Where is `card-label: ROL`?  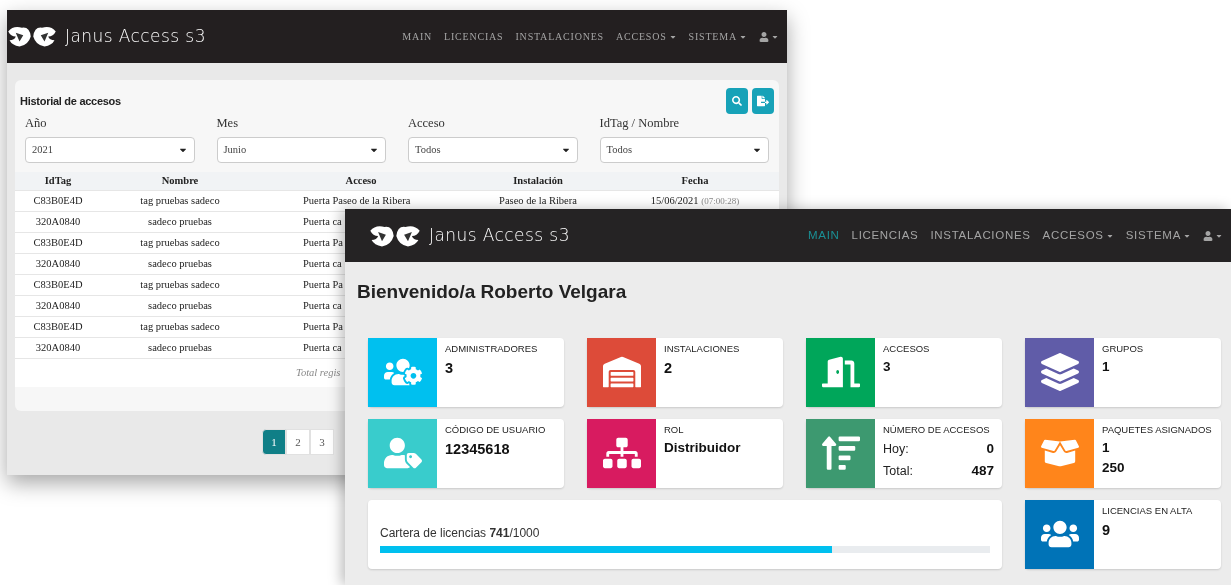
card-label: ROL is located at coordinates (674, 429).